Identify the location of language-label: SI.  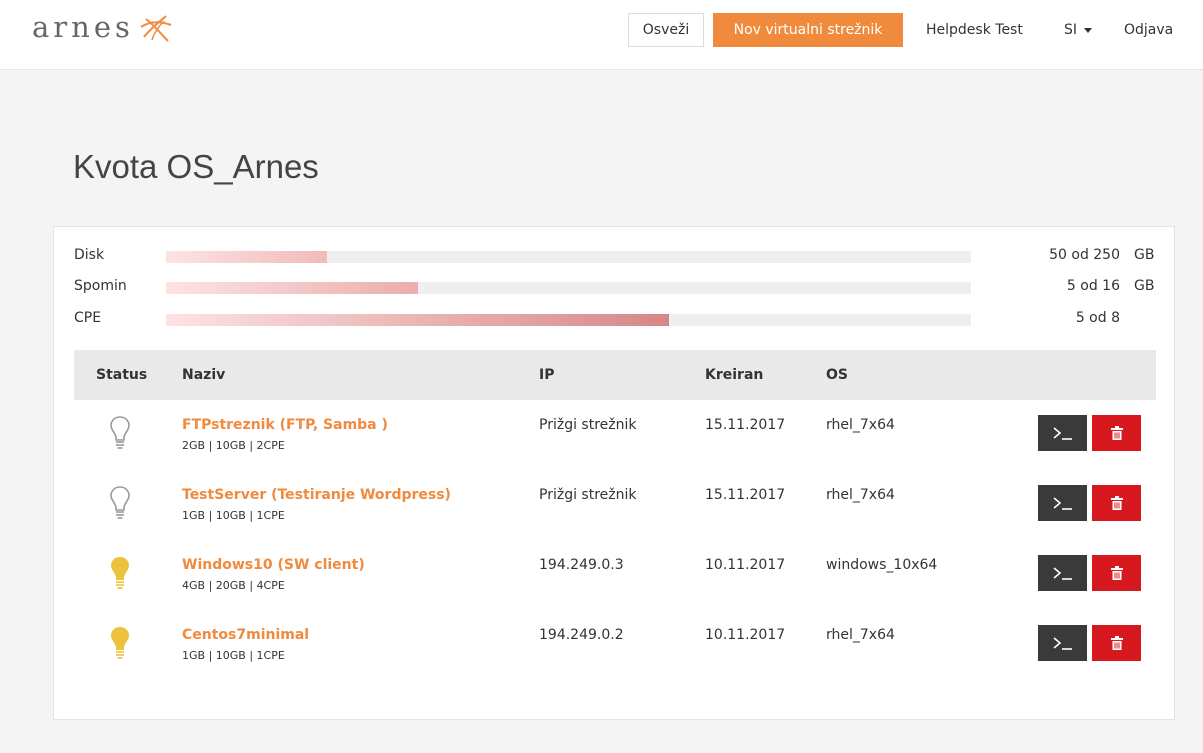
(1071, 30).